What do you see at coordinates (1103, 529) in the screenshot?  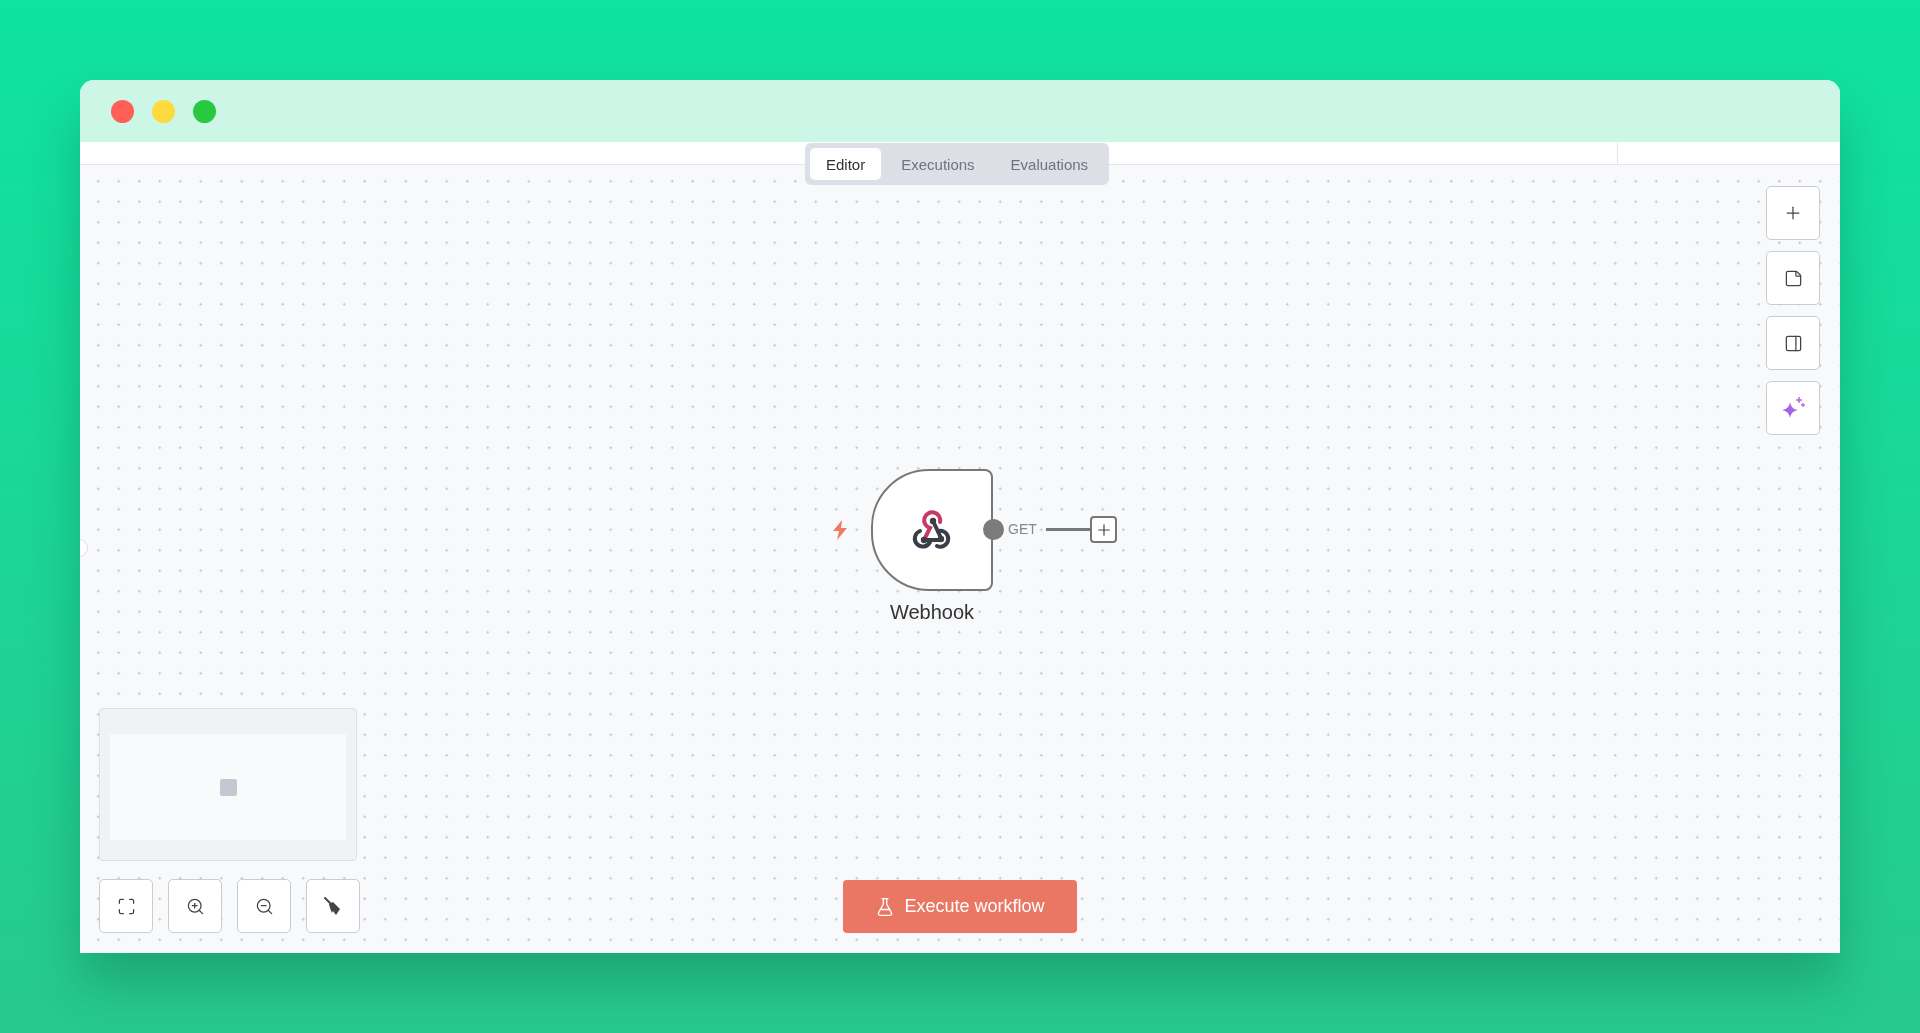 I see `add-node-button` at bounding box center [1103, 529].